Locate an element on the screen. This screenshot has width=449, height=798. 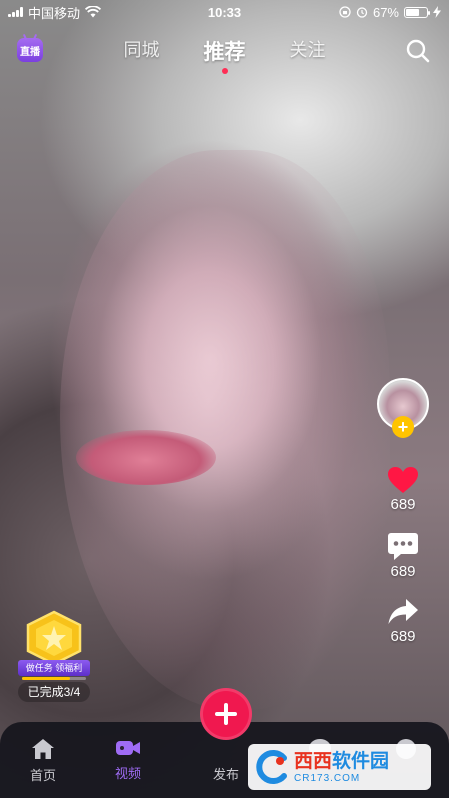
task-progress-text: 已完成3/4 is located at coordinates (54, 692).